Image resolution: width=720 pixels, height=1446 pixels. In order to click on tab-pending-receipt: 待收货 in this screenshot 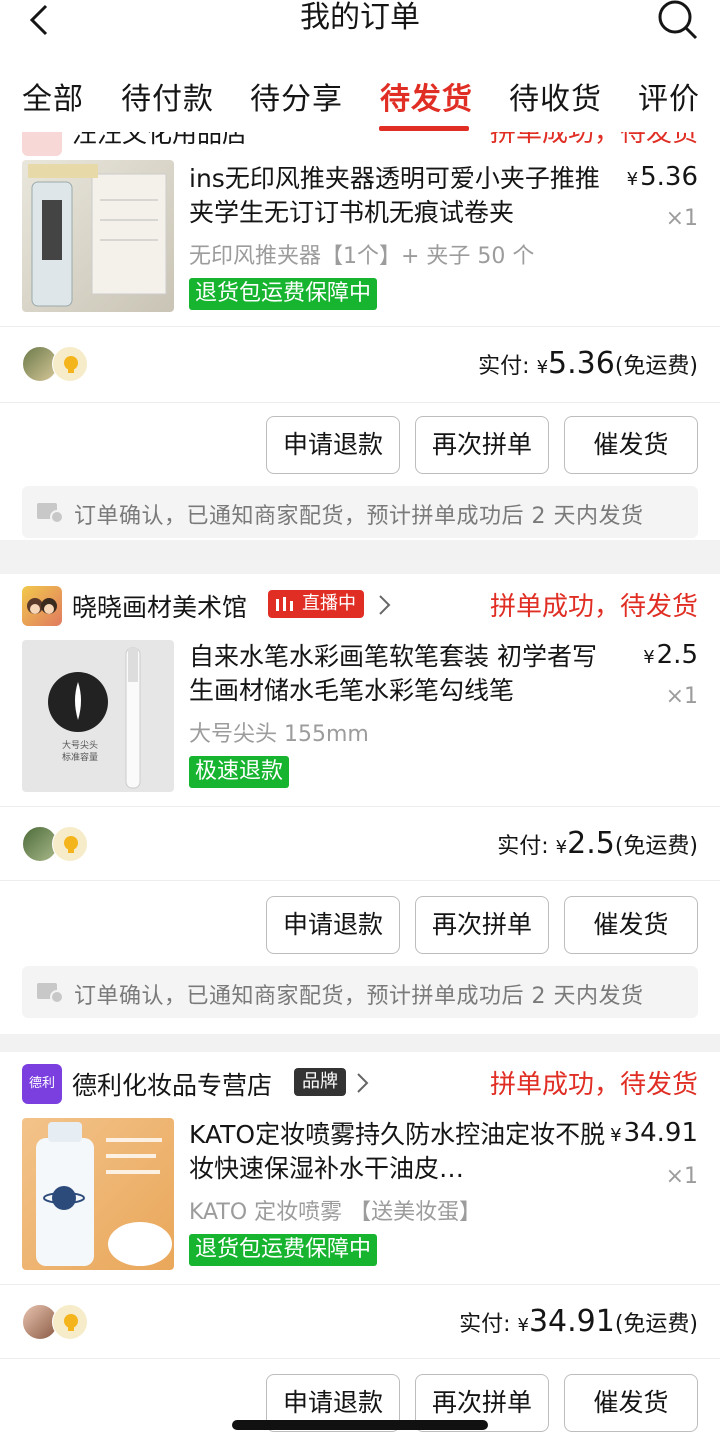, I will do `click(555, 96)`.